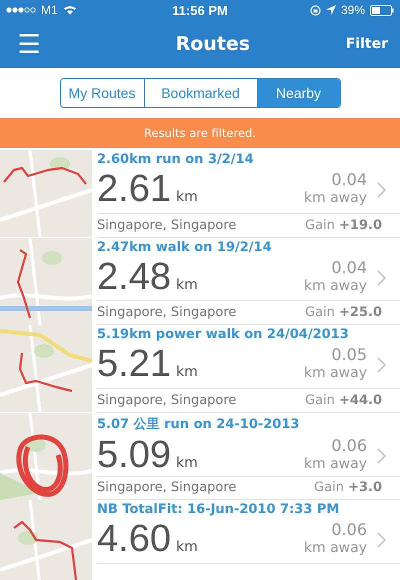 The width and height of the screenshot is (400, 580). Describe the element at coordinates (331, 10) in the screenshot. I see `location-arrow-icon` at that location.